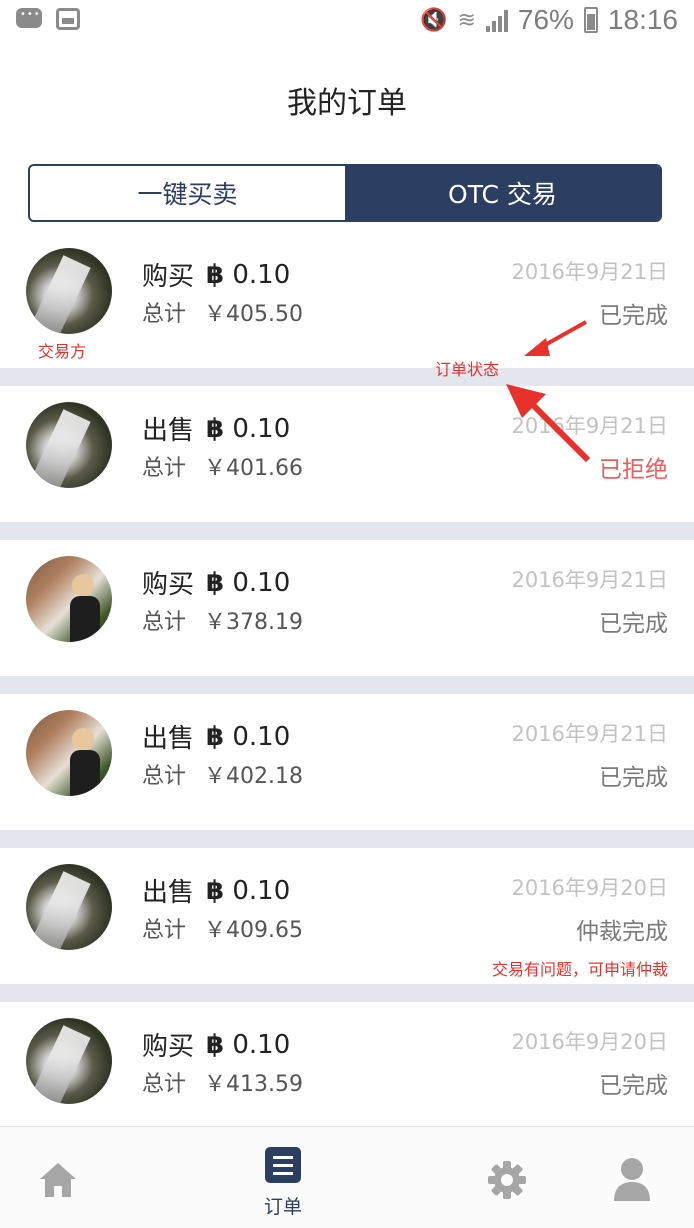 The height and width of the screenshot is (1228, 694). I want to click on bottom-nav: 订单, so click(347, 1177).